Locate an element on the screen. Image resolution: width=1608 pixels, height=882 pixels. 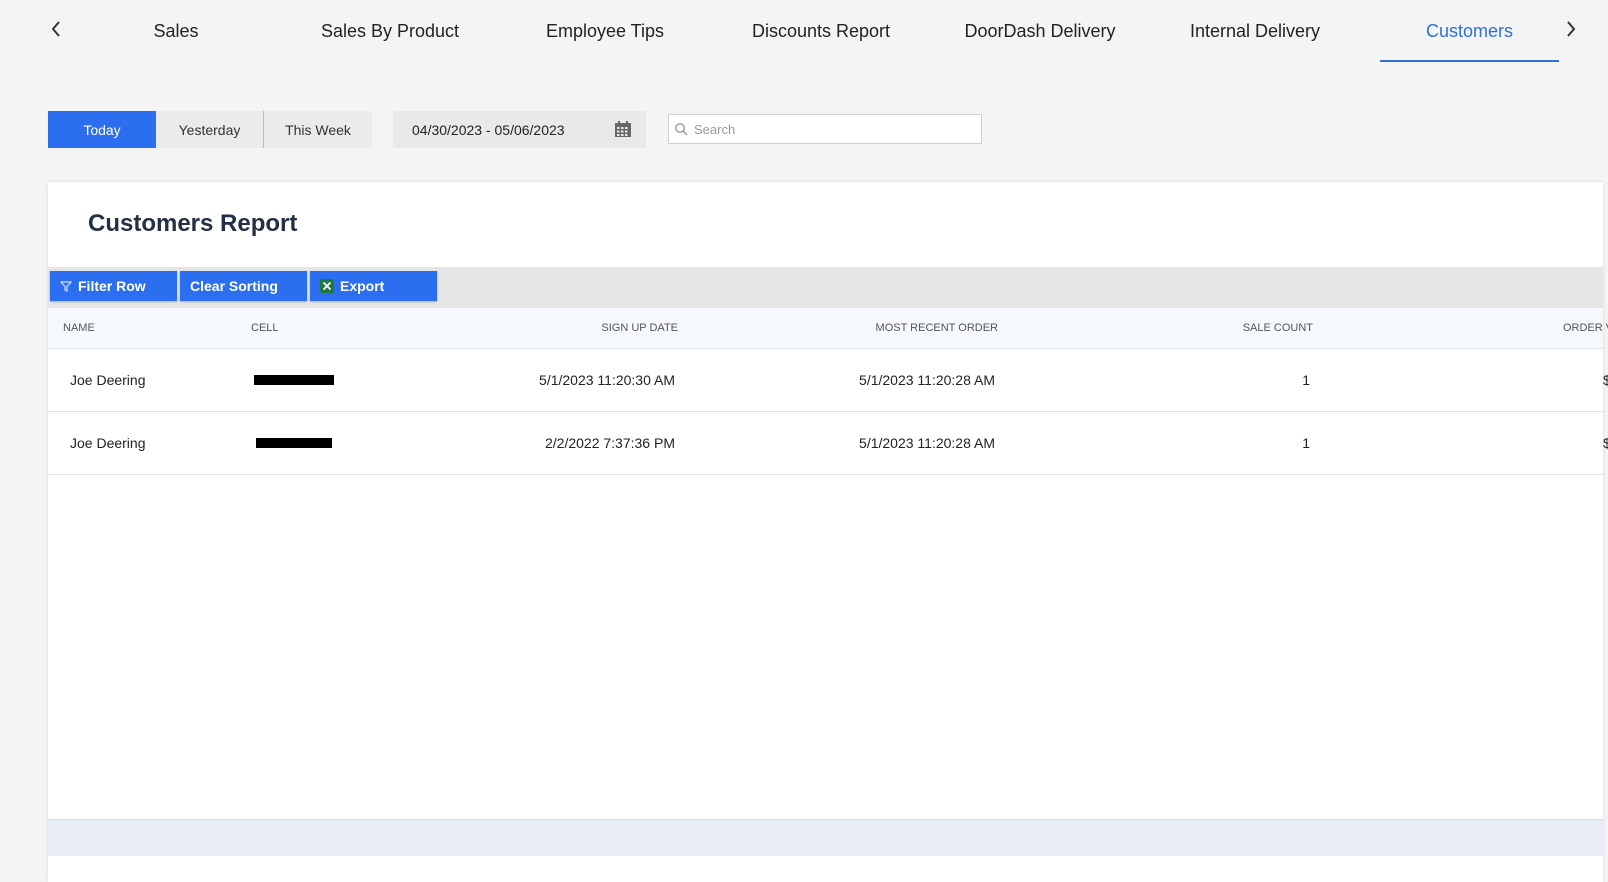
yesterday-button: Yesterday is located at coordinates (210, 129).